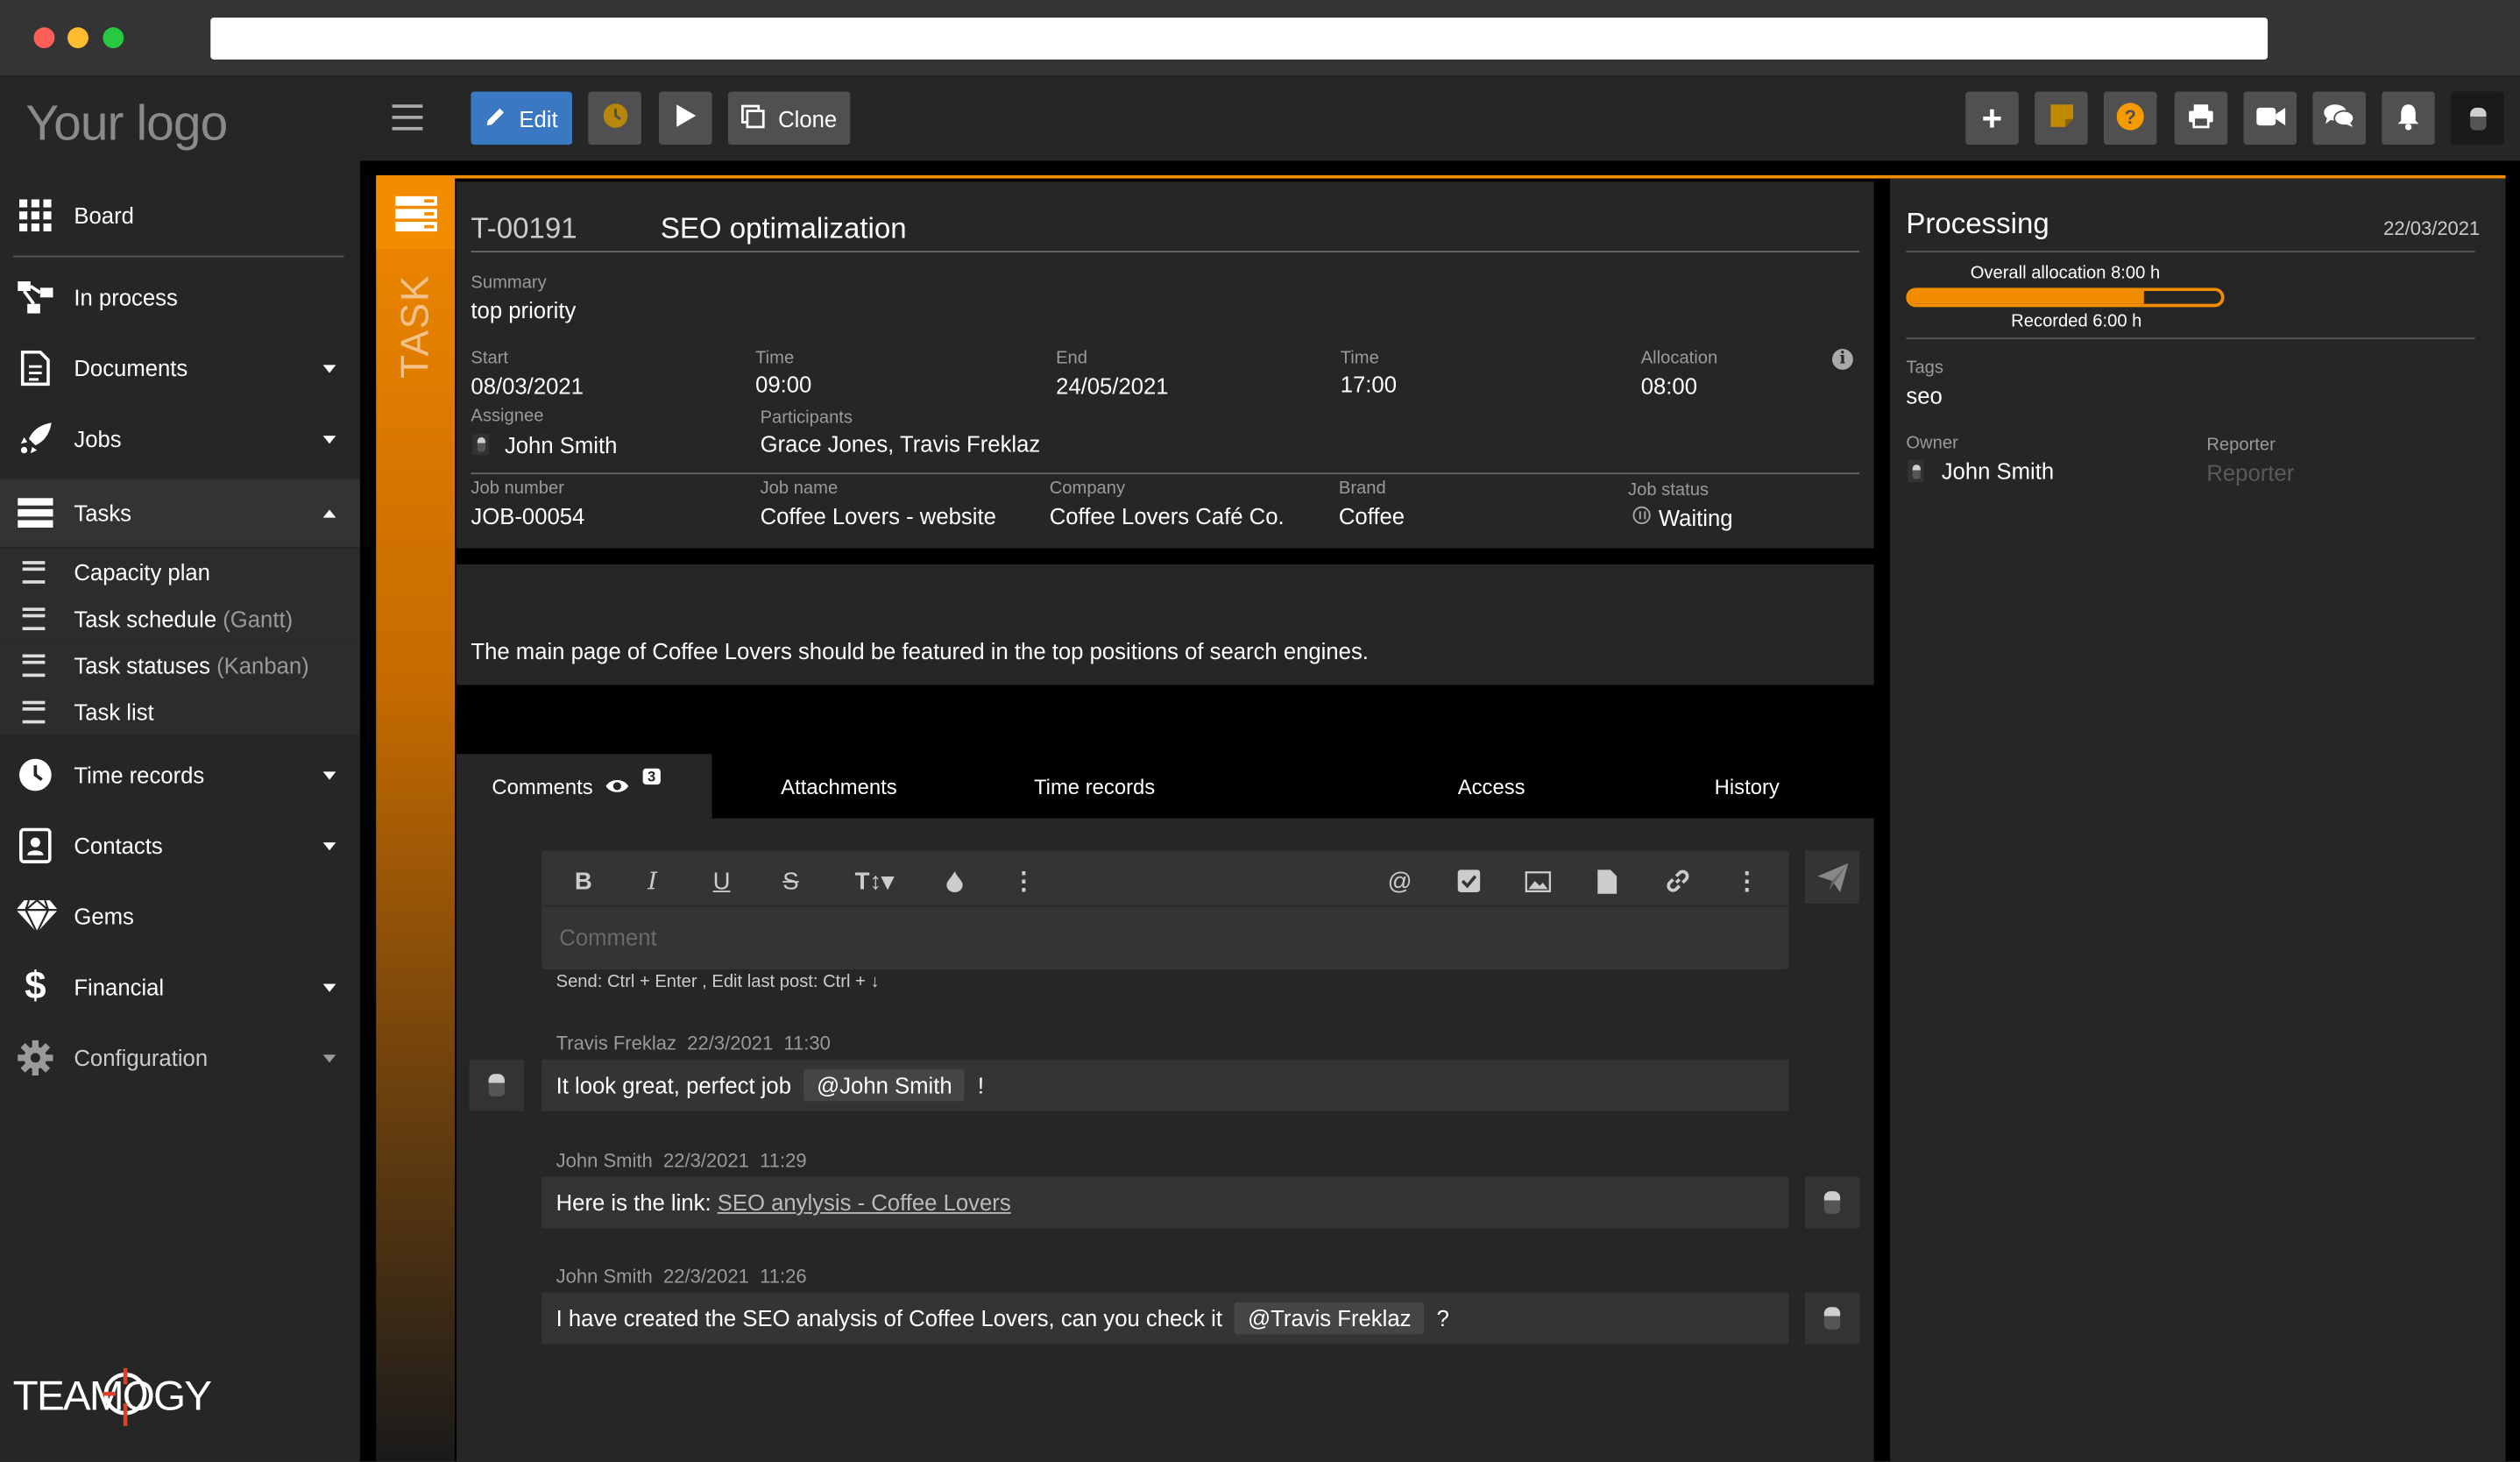 The image size is (2520, 1462). What do you see at coordinates (1607, 880) in the screenshot?
I see `file-icon` at bounding box center [1607, 880].